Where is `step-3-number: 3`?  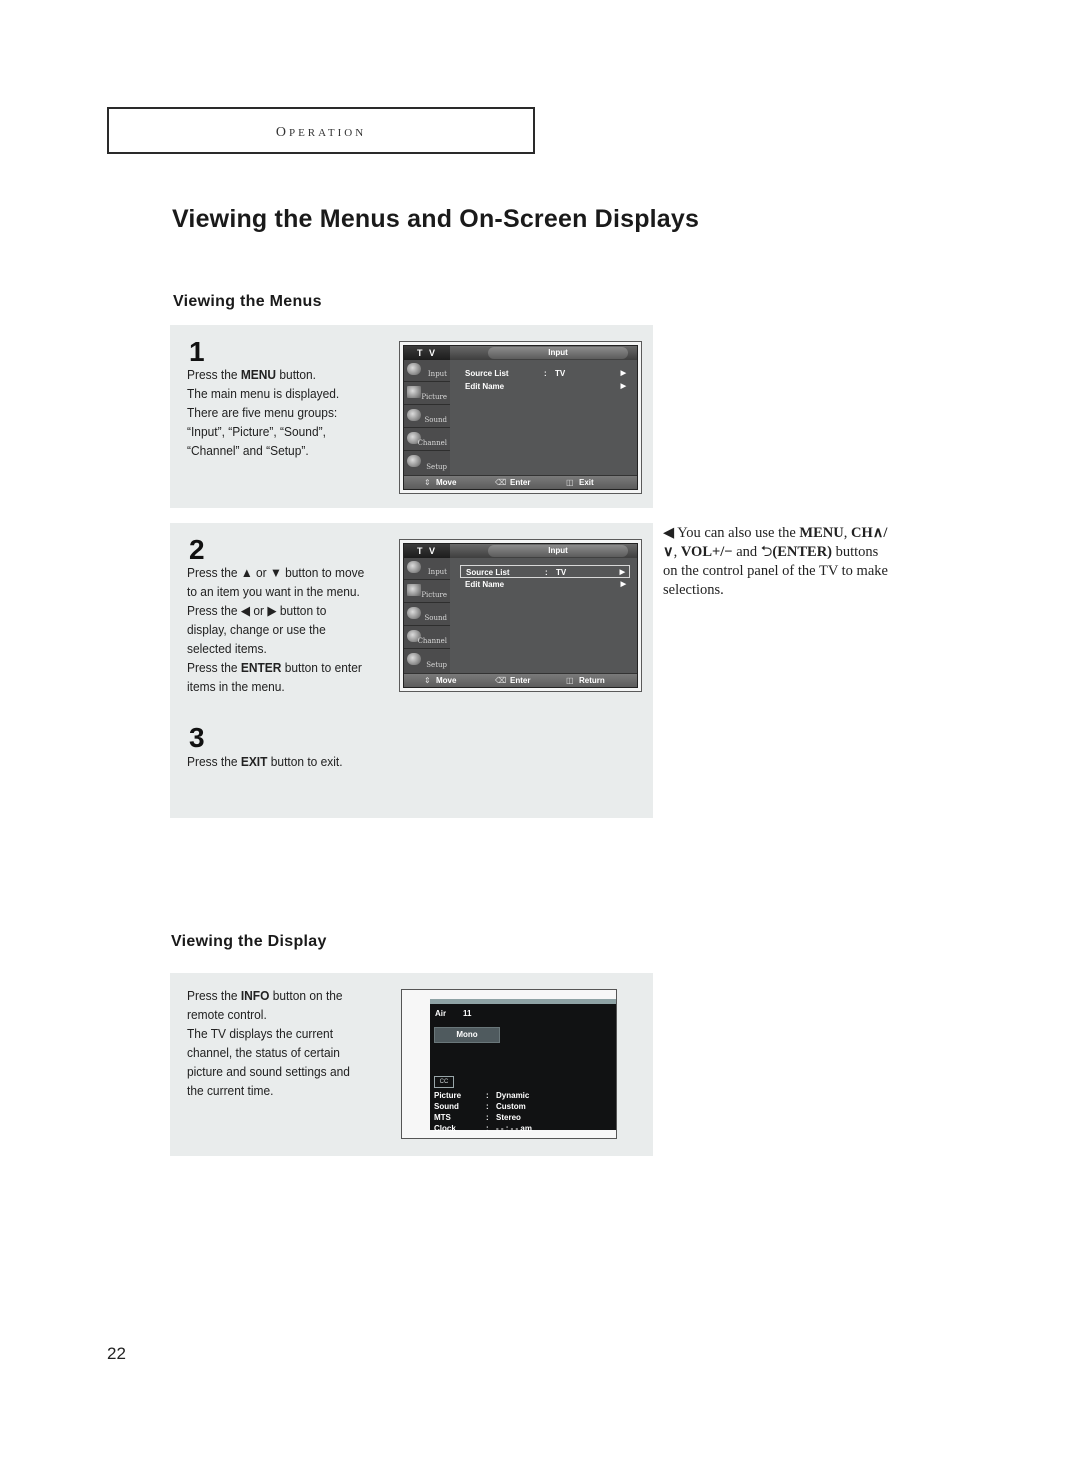
step-3-number: 3 is located at coordinates (197, 737).